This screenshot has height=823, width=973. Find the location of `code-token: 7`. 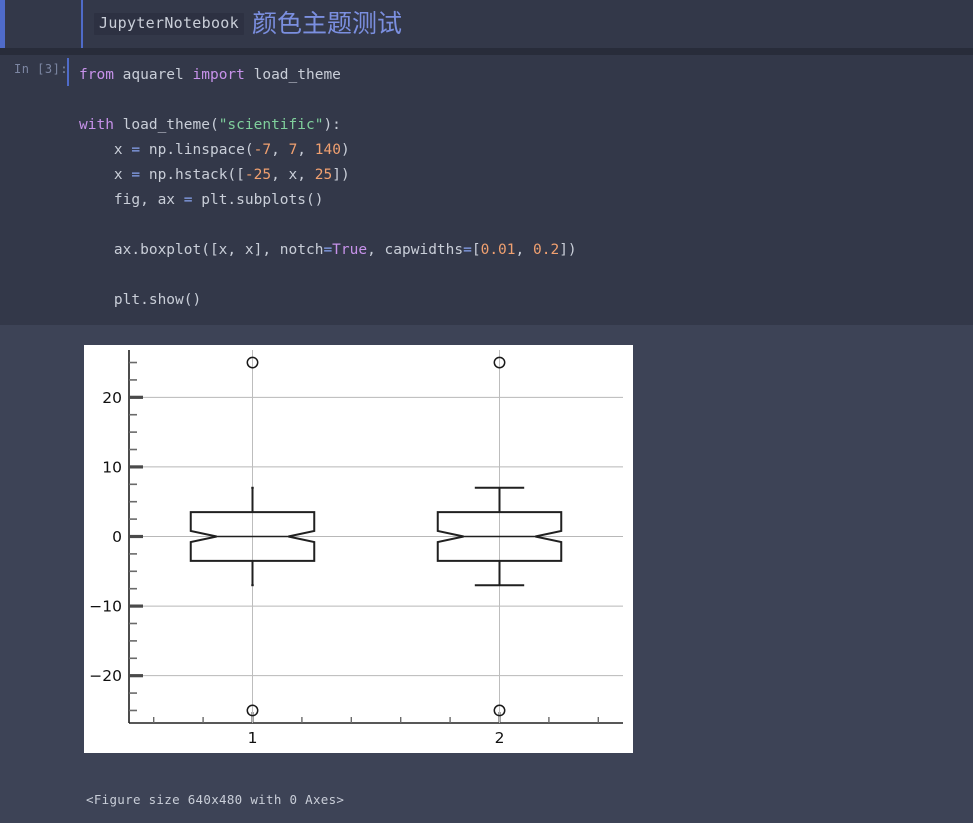

code-token: 7 is located at coordinates (293, 150).